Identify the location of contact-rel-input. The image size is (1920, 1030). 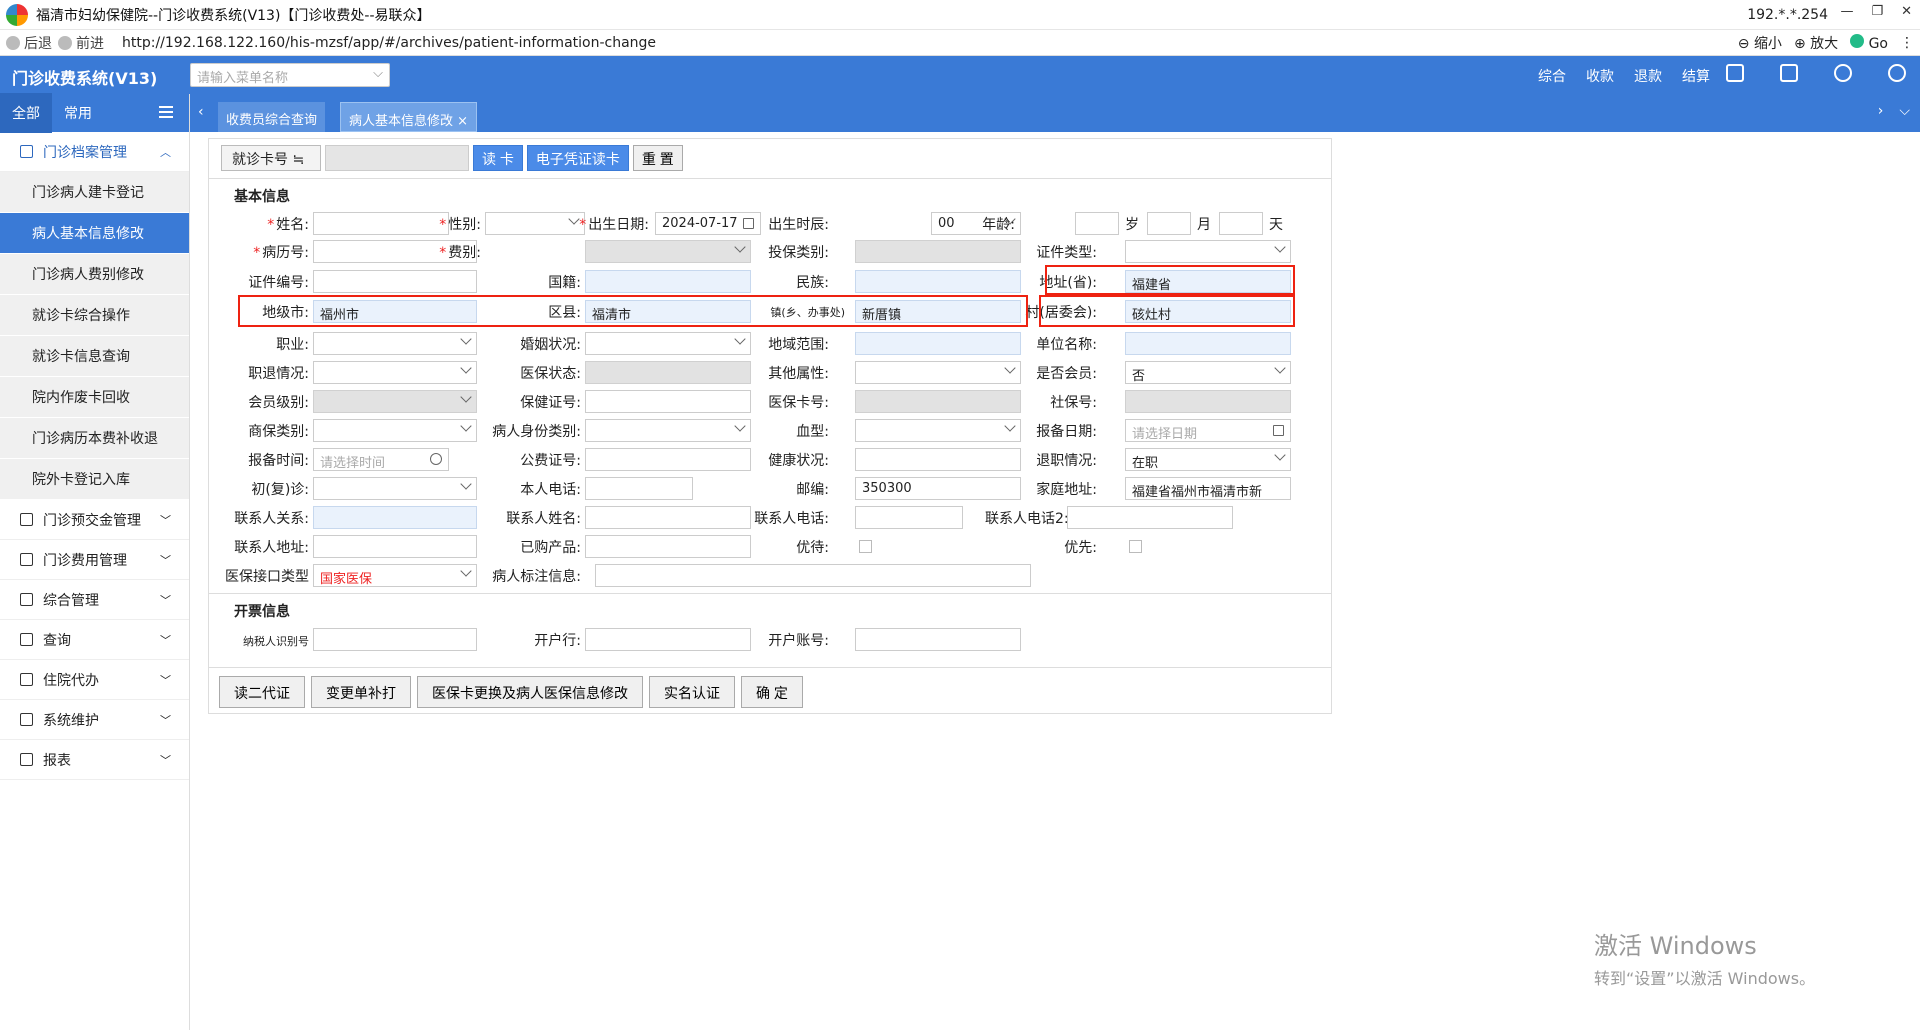
(395, 517).